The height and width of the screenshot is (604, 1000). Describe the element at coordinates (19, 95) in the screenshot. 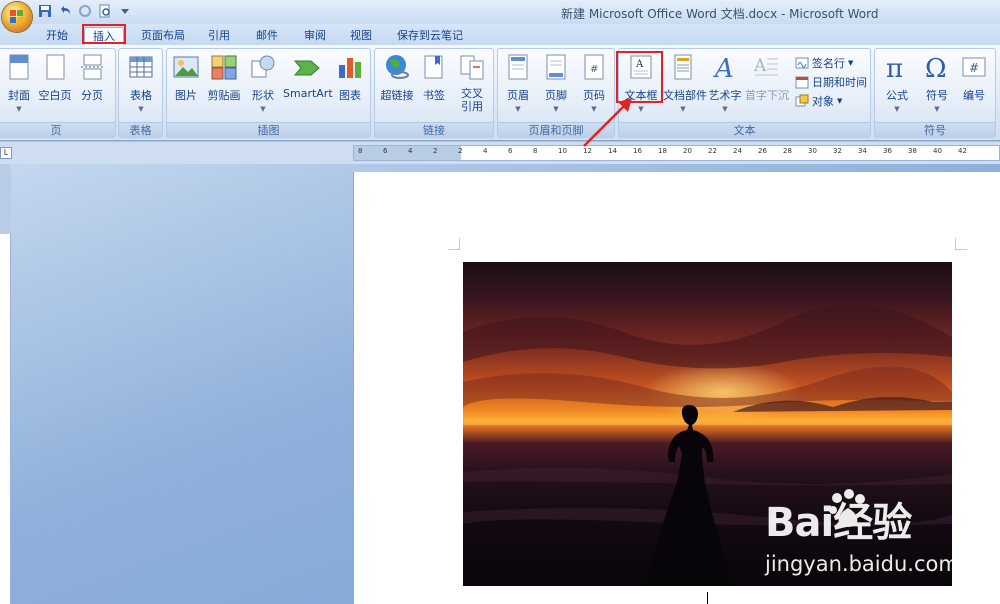

I see `cover-page-label: 封面` at that location.